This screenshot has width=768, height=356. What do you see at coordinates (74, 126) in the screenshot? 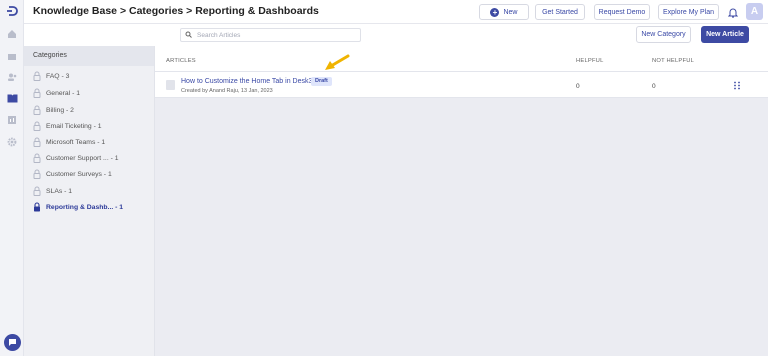
I see `category-label: Email Ticketing - 1` at bounding box center [74, 126].